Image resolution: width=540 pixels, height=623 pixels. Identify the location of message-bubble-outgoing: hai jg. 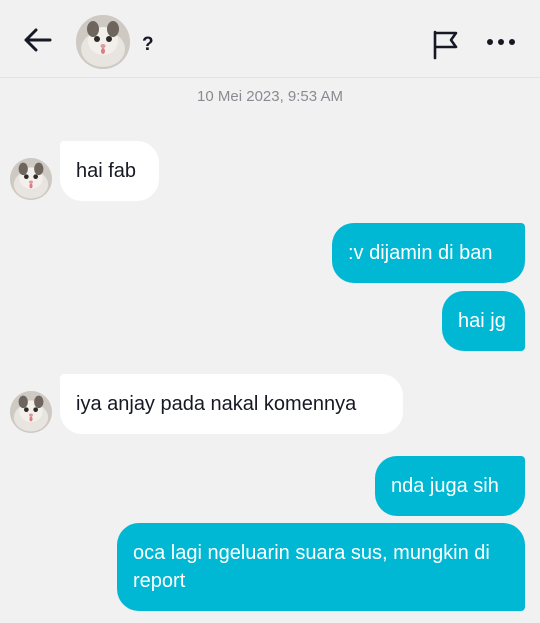
(483, 321).